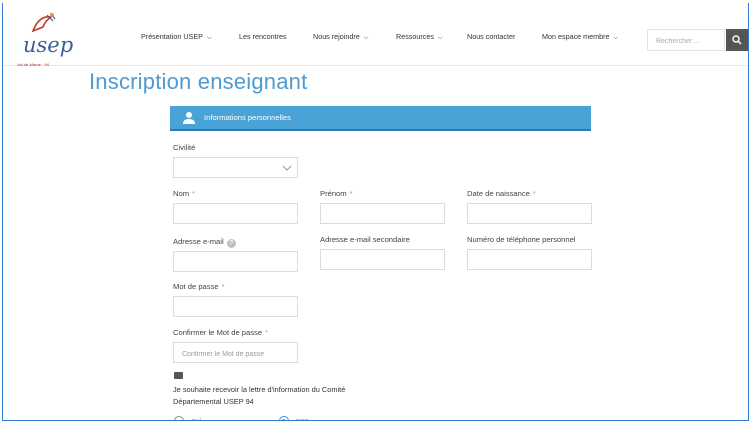 This screenshot has height=423, width=751. I want to click on logo-text: usep, so click(48, 45).